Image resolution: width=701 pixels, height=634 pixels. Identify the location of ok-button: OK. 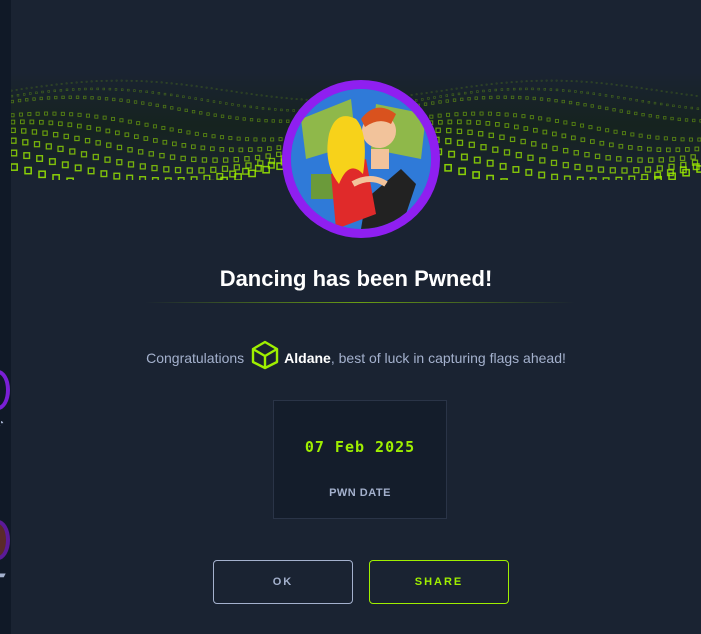
(283, 582).